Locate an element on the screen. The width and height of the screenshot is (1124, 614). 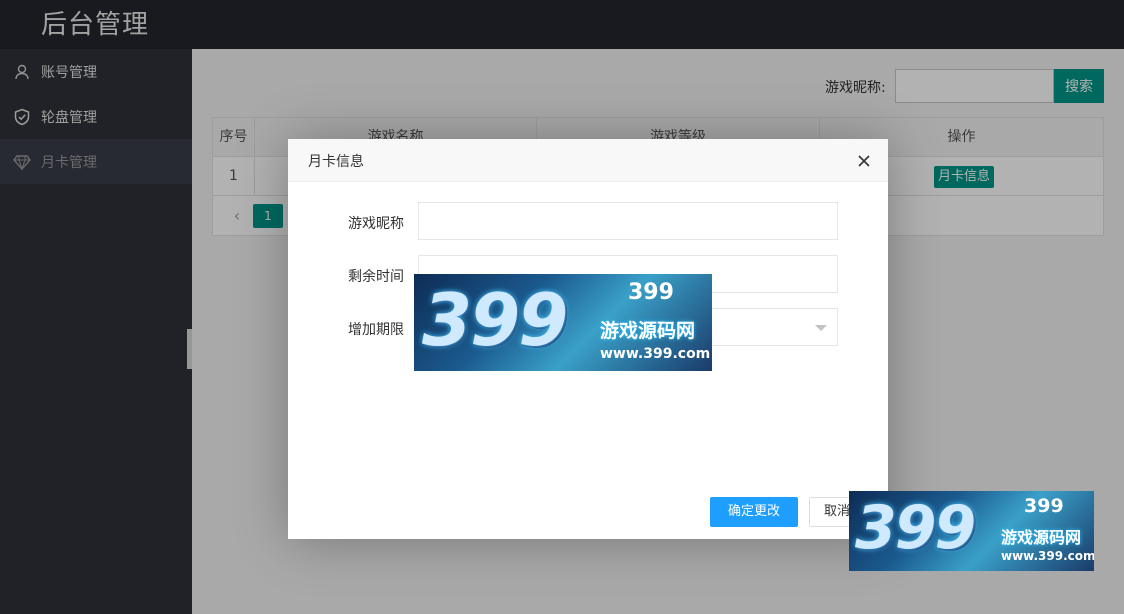
nickname-field is located at coordinates (628, 221).